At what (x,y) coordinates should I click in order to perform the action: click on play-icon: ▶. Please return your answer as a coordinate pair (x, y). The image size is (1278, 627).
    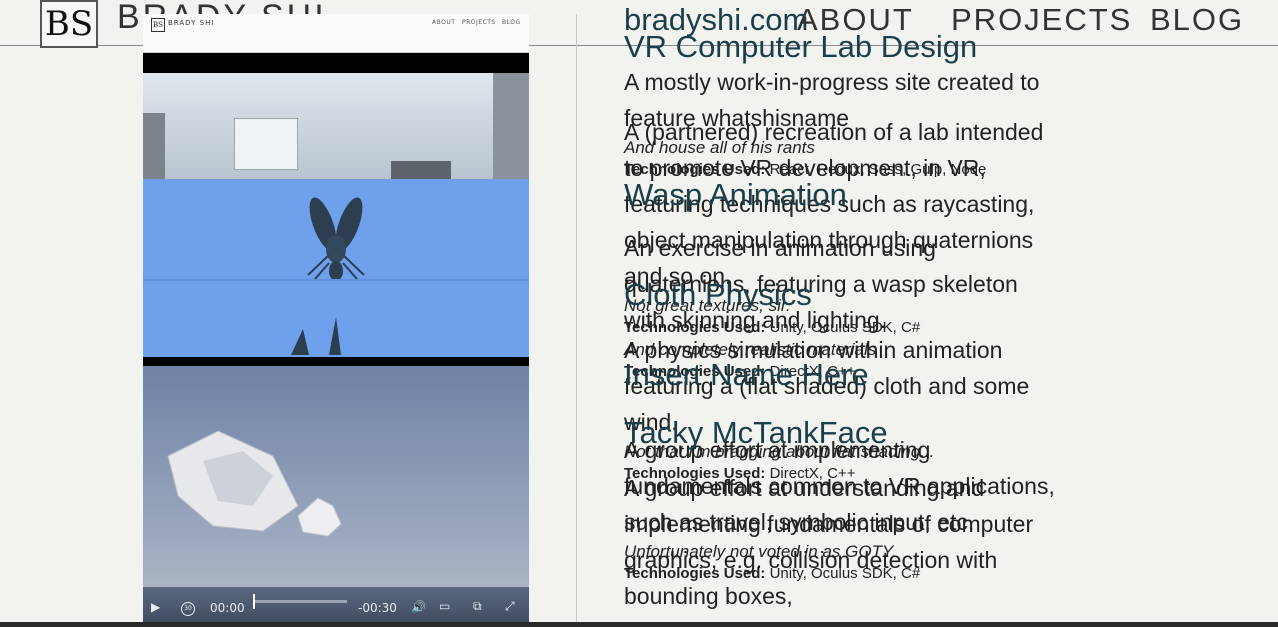
    Looking at the image, I should click on (155, 607).